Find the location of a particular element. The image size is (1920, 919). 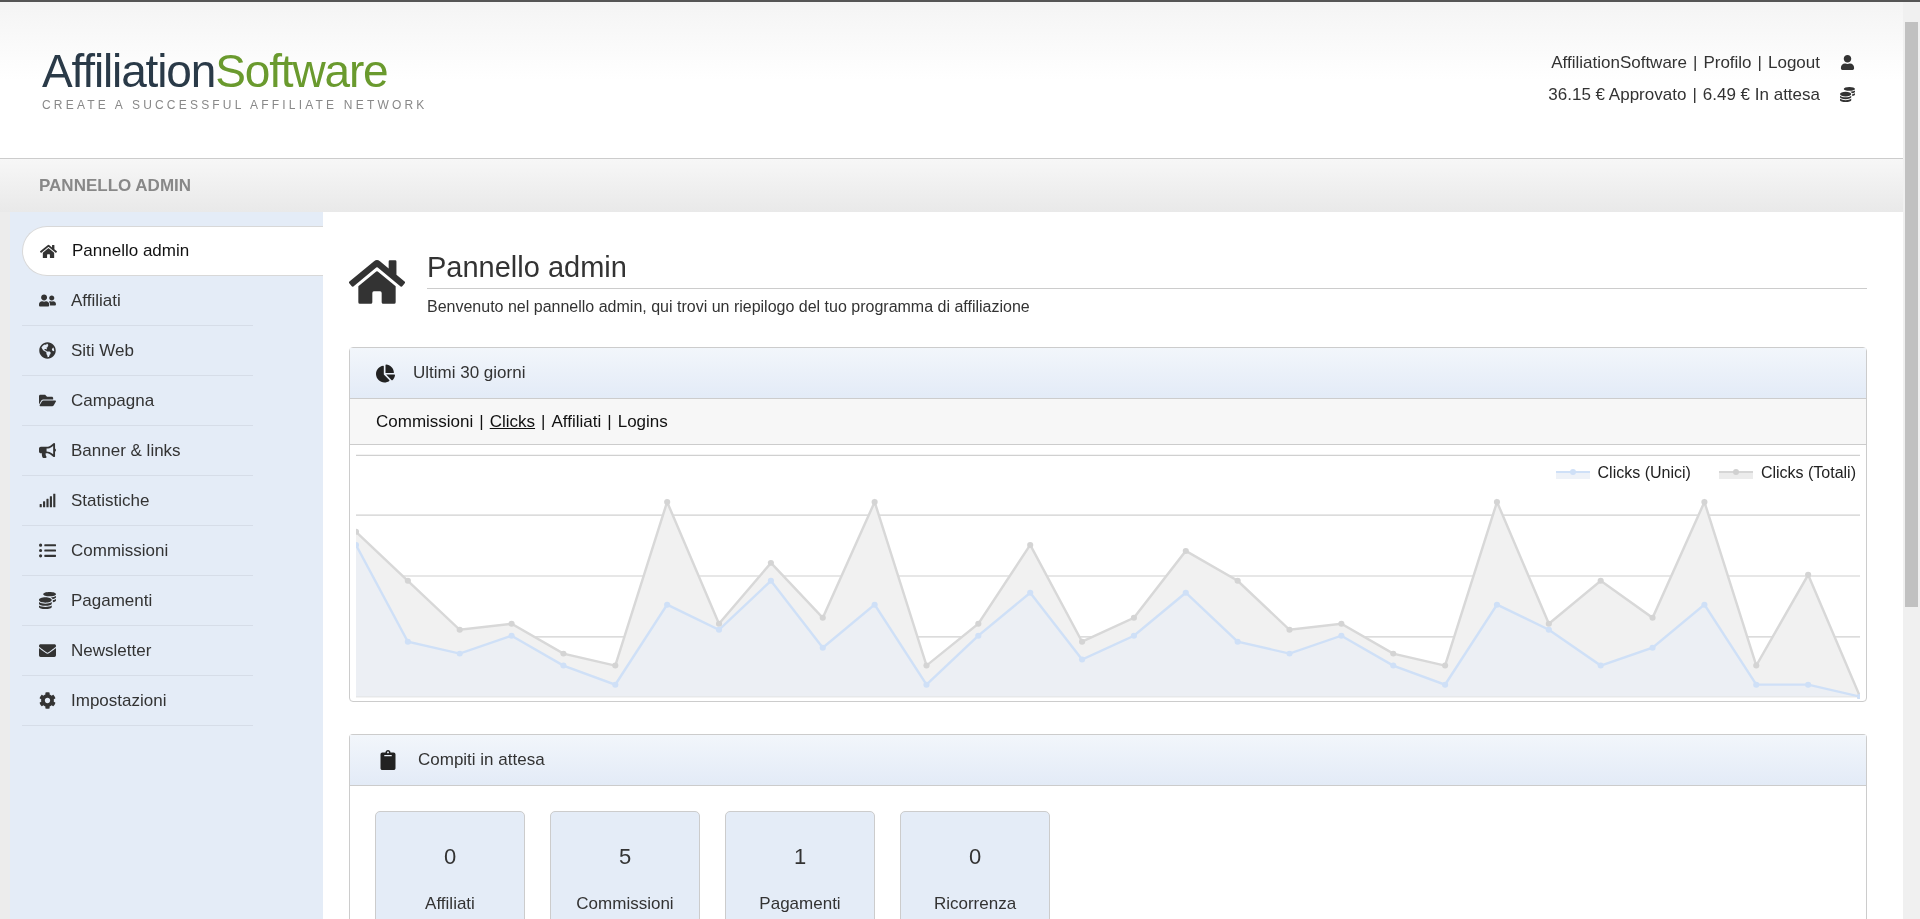

sidebar-item: Commissioni is located at coordinates (137, 551).